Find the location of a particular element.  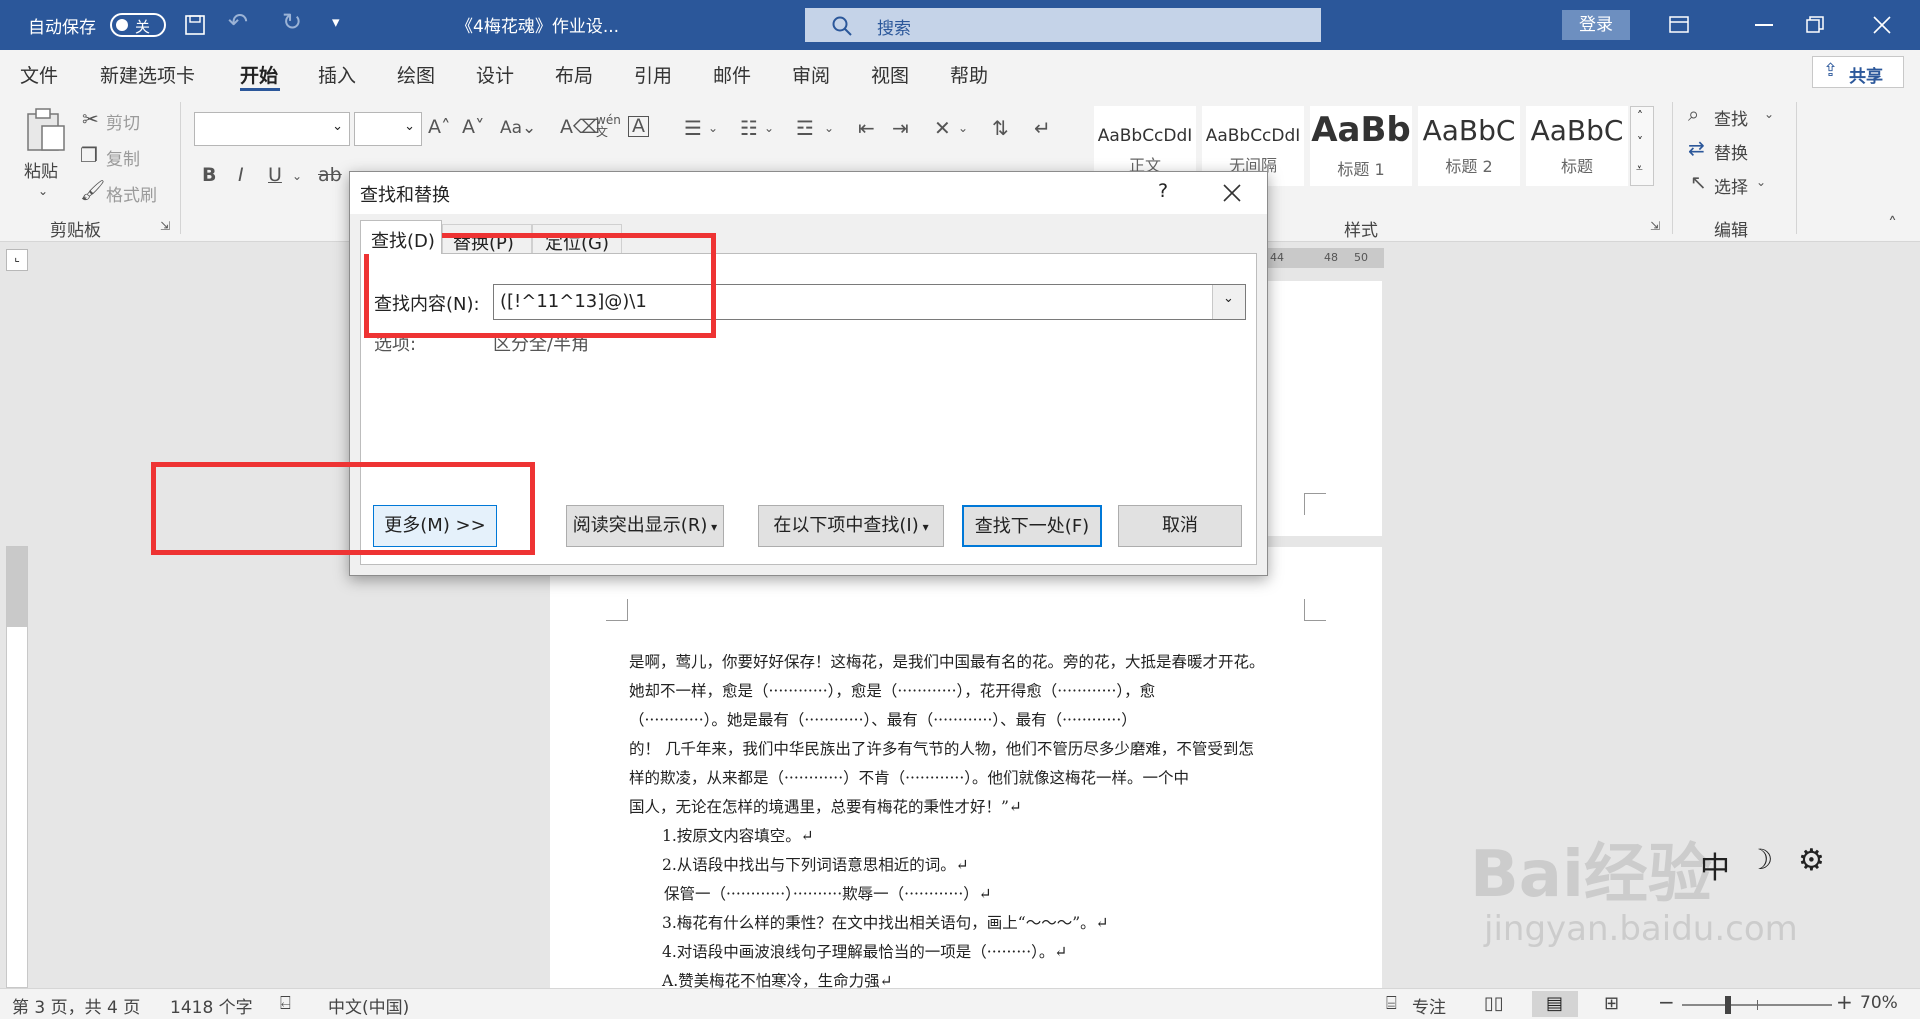

bold-icon: B is located at coordinates (209, 175).